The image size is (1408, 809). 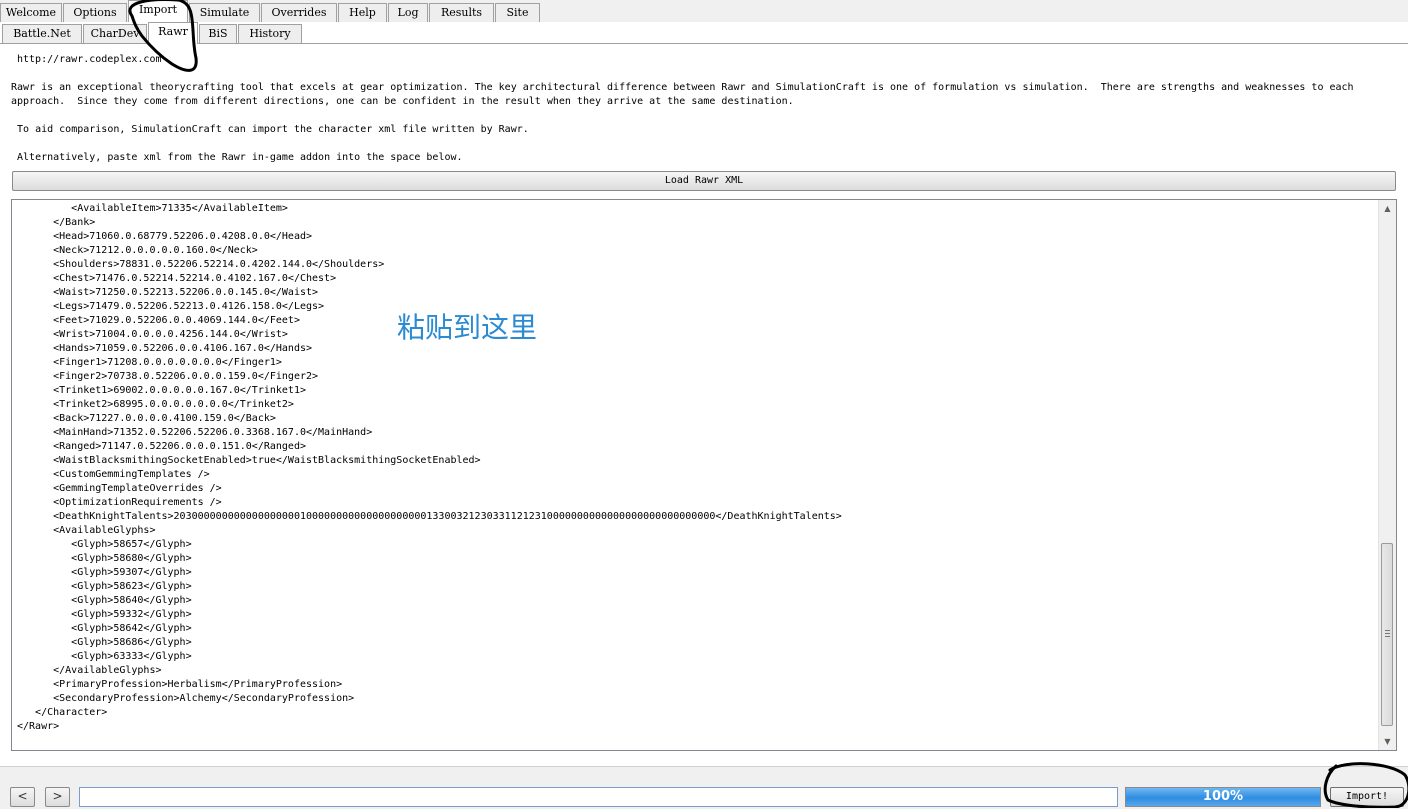 What do you see at coordinates (31, 12) in the screenshot?
I see `tab-welcome: Welcome` at bounding box center [31, 12].